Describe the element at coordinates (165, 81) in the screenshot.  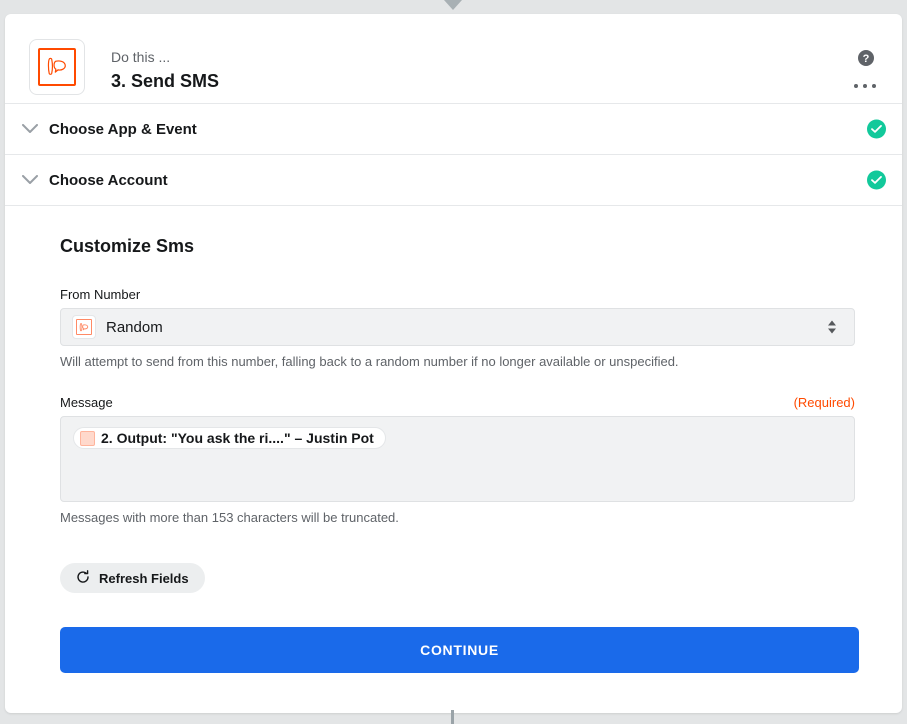
I see `page-title: 3. Send SMS` at that location.